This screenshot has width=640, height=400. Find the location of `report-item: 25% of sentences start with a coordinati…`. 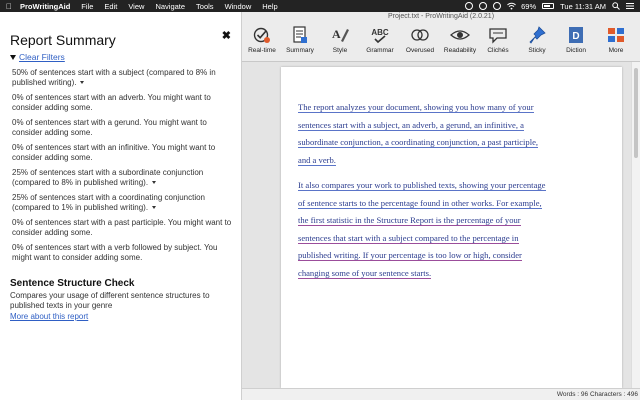

report-item: 25% of sentences start with a coordinati… is located at coordinates (125, 203).